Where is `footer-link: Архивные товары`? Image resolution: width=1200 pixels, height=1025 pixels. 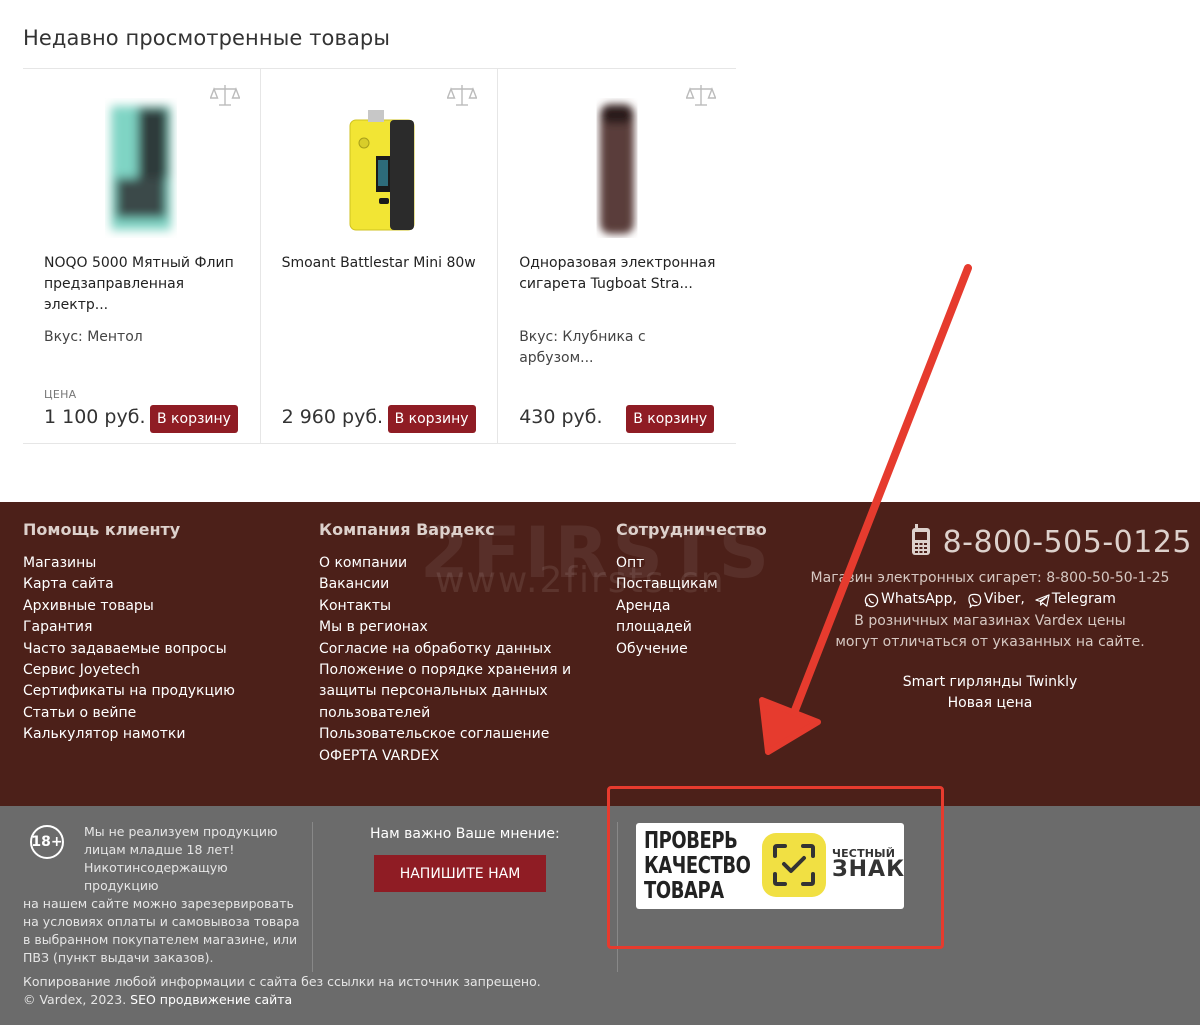
footer-link: Архивные товары is located at coordinates (129, 606).